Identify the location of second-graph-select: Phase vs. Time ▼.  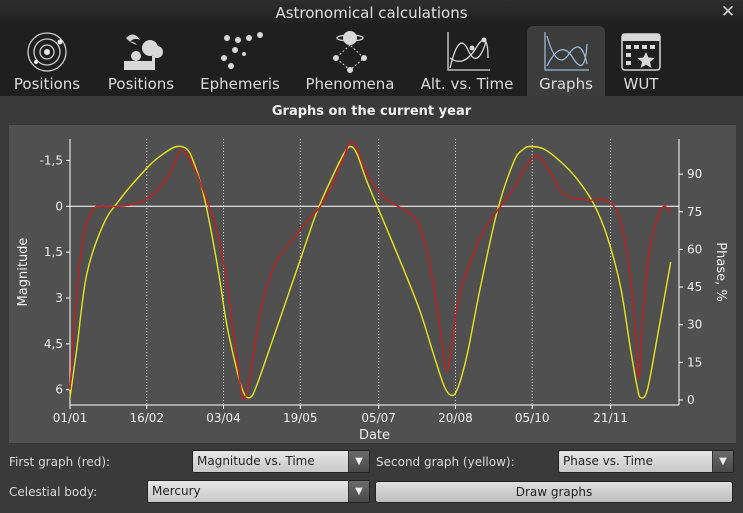
(646, 461).